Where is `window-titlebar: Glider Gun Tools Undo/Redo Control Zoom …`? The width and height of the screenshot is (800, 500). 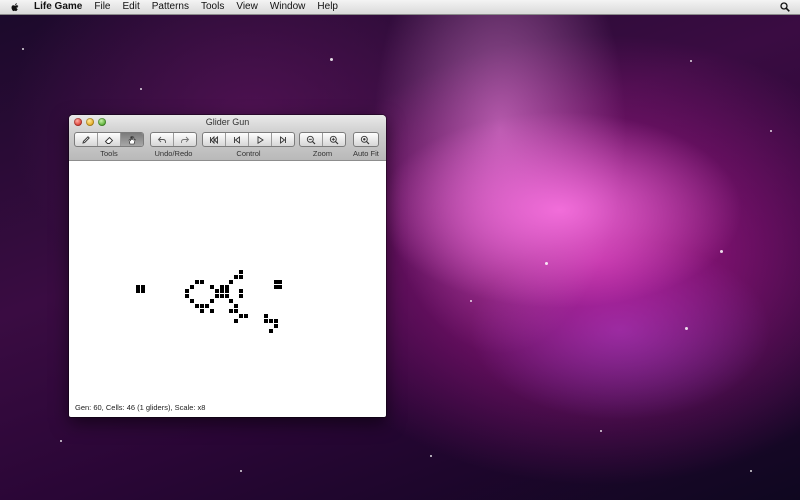 window-titlebar: Glider Gun Tools Undo/Redo Control Zoom … is located at coordinates (227, 138).